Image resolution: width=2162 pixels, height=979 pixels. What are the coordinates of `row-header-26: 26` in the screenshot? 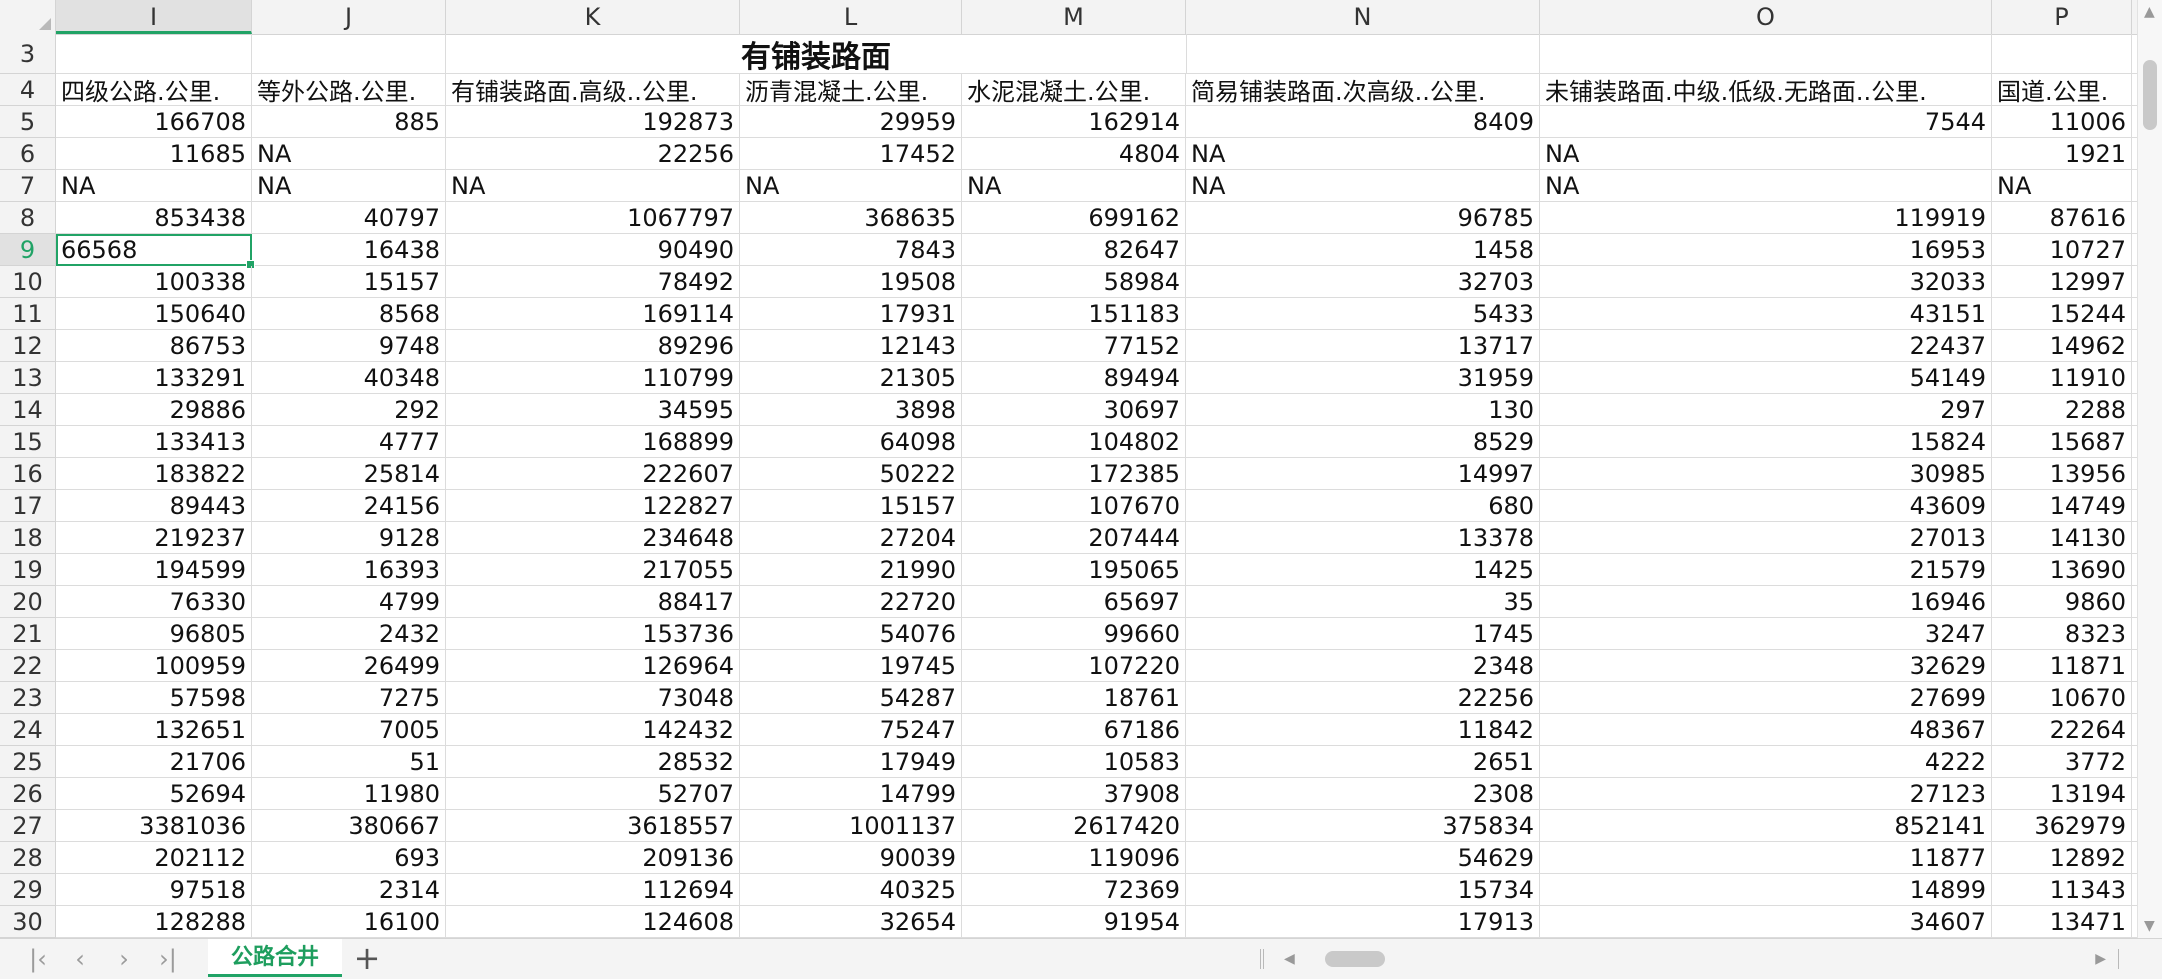 It's located at (28, 794).